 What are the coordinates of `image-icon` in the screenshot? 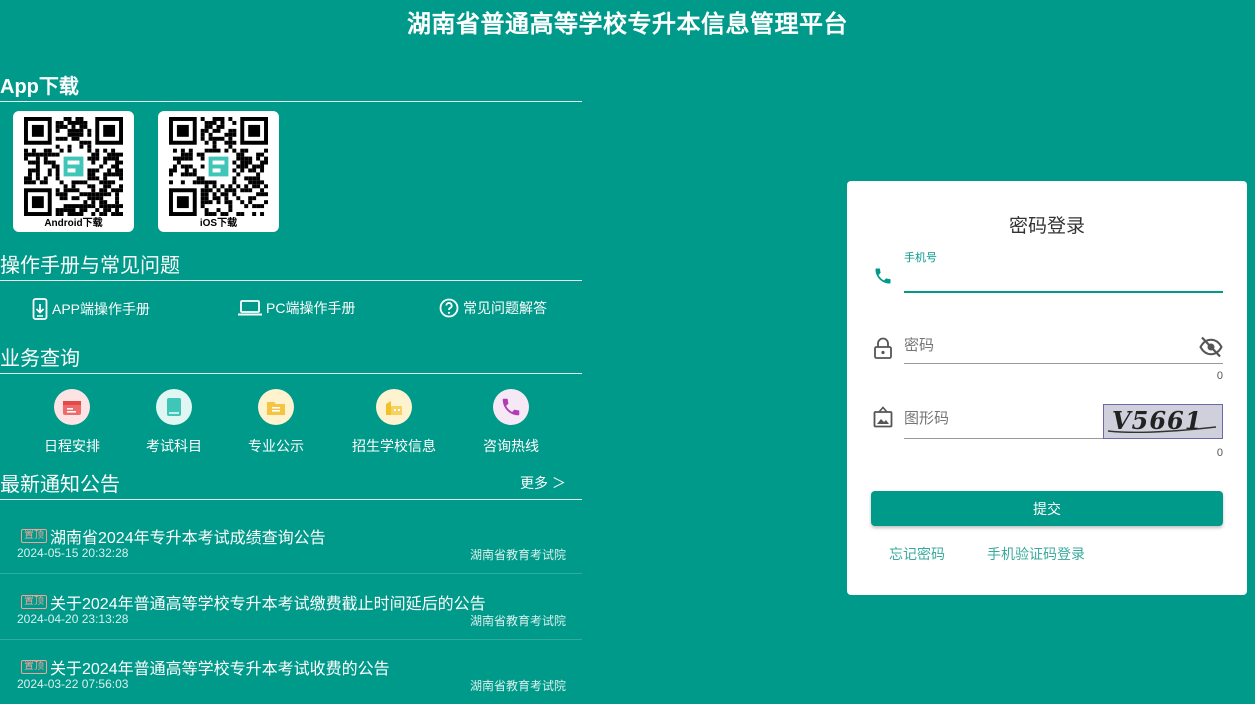 It's located at (883, 417).